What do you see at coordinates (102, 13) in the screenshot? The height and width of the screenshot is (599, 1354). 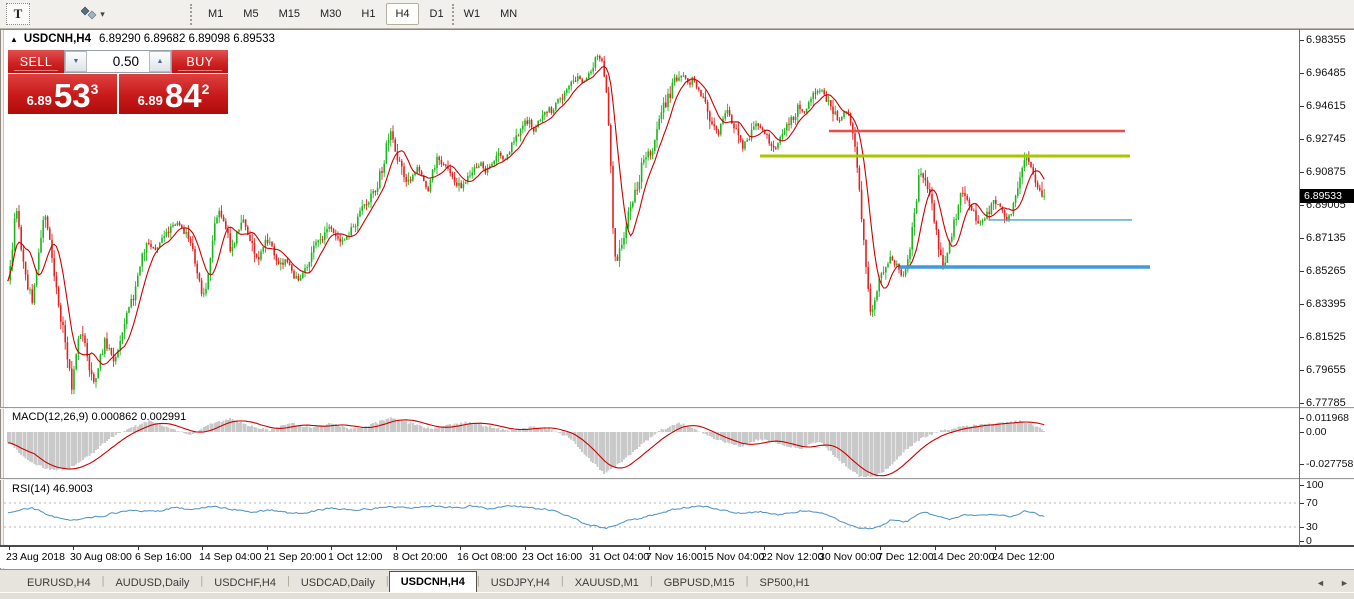 I see `chevron-down-icon: ▾` at bounding box center [102, 13].